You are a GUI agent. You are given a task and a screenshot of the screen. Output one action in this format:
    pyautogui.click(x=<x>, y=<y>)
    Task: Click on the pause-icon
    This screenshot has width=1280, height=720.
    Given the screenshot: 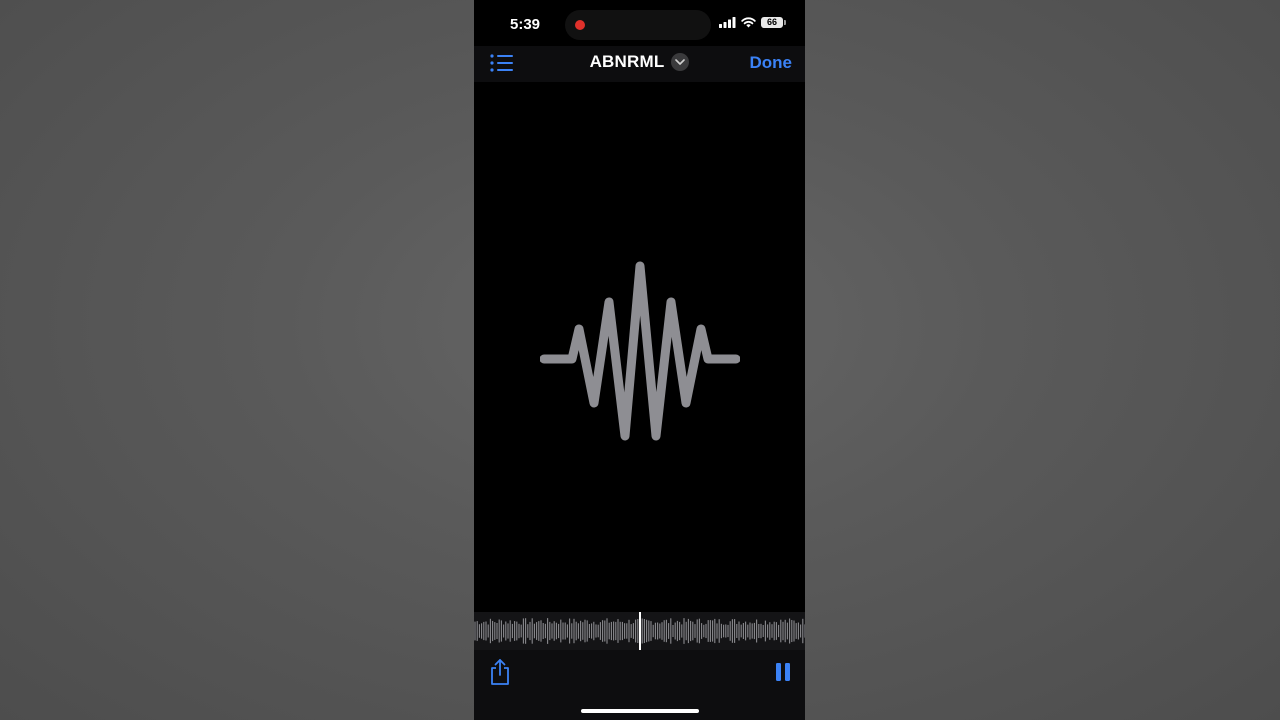 What is the action you would take?
    pyautogui.click(x=783, y=672)
    